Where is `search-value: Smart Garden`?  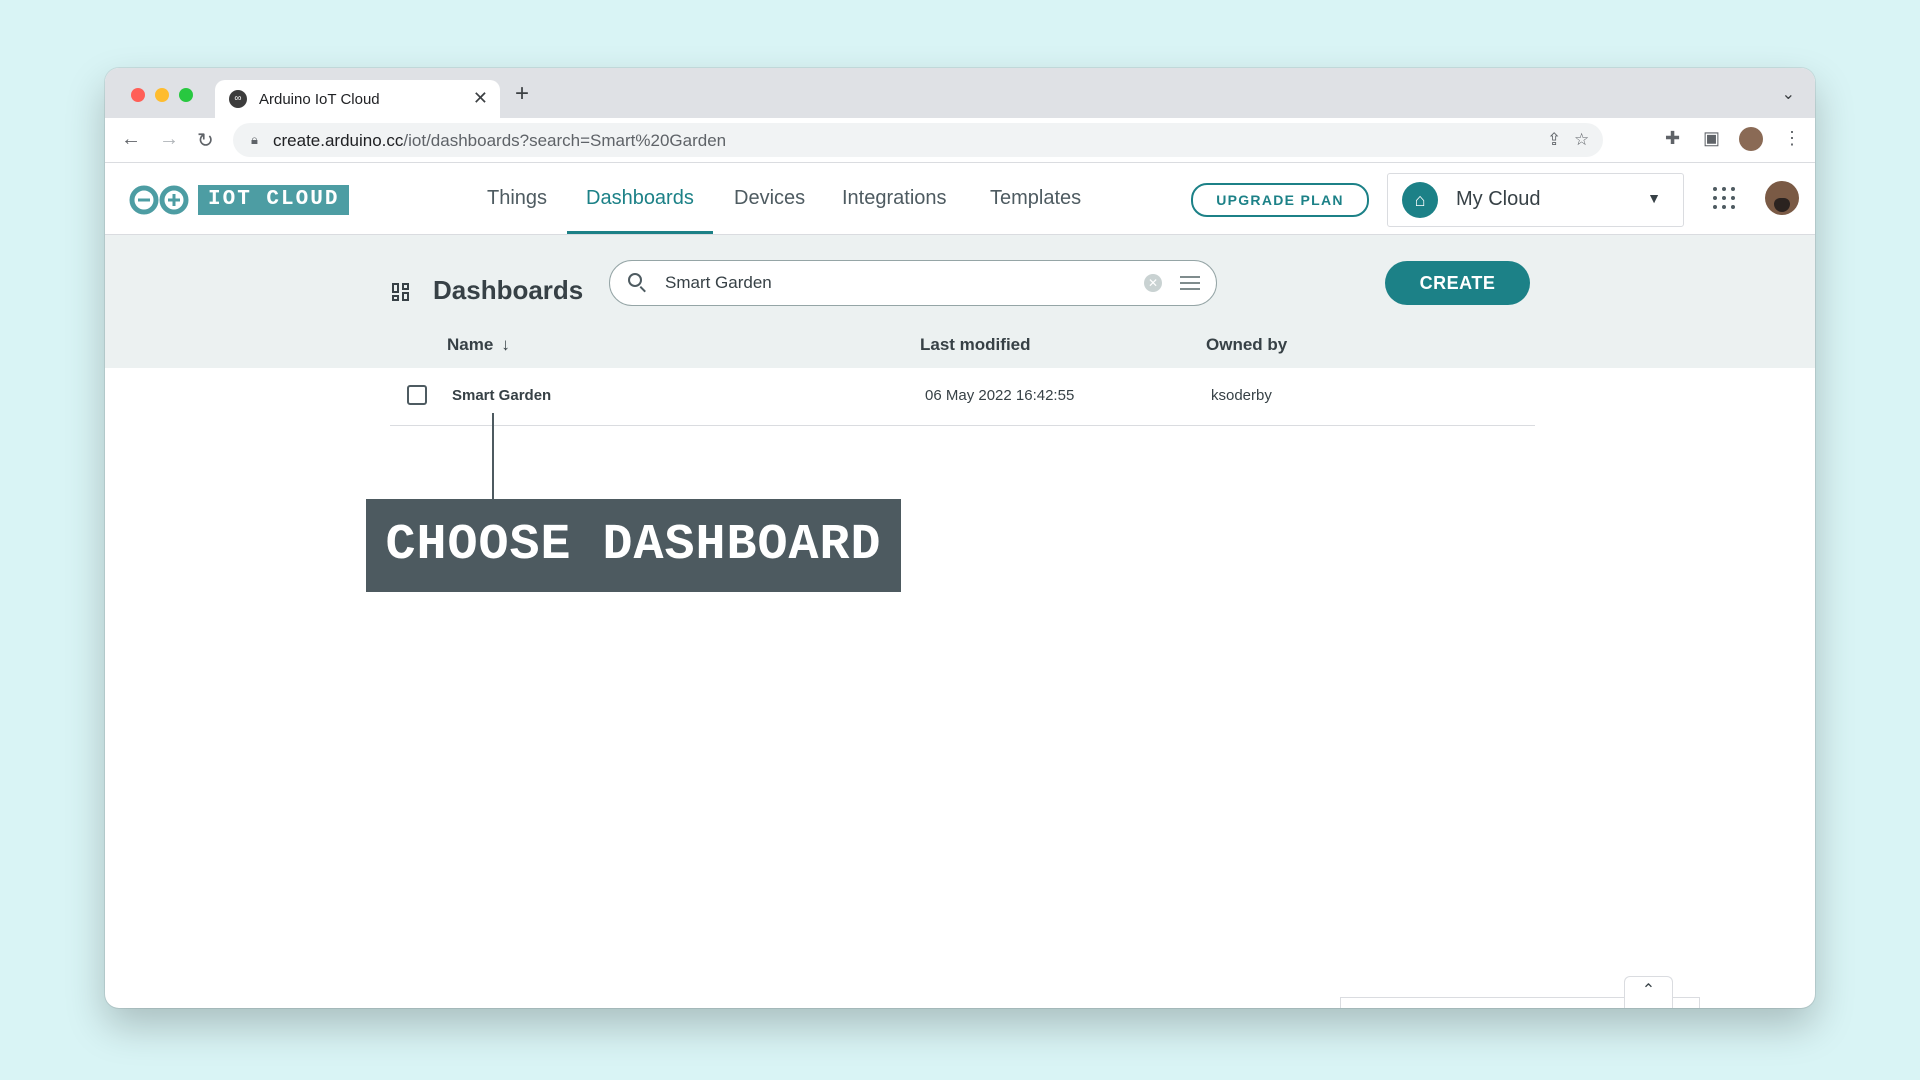
search-value: Smart Garden is located at coordinates (718, 283).